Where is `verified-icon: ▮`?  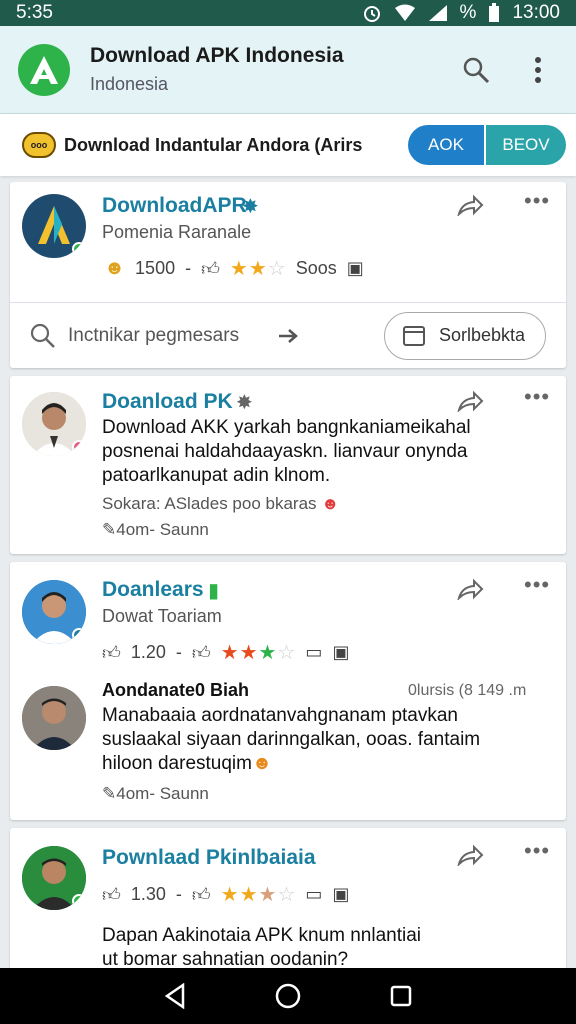
verified-icon: ▮ is located at coordinates (214, 591).